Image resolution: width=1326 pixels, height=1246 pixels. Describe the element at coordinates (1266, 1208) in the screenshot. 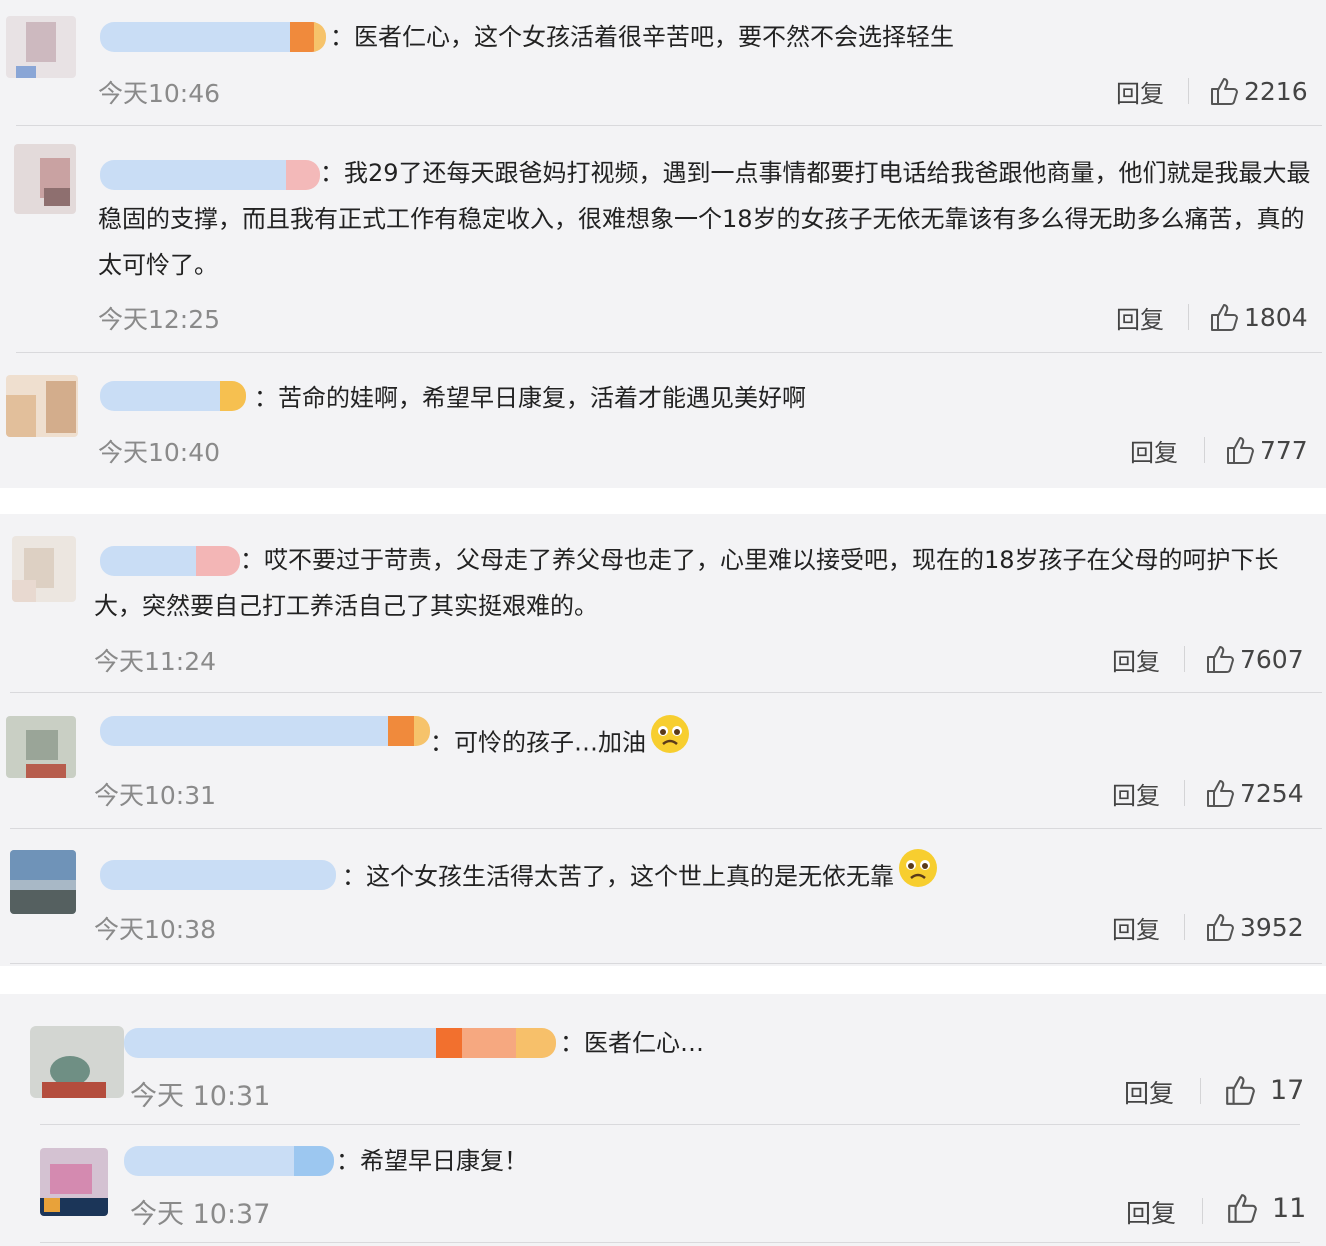

I see `like-button: 11` at that location.